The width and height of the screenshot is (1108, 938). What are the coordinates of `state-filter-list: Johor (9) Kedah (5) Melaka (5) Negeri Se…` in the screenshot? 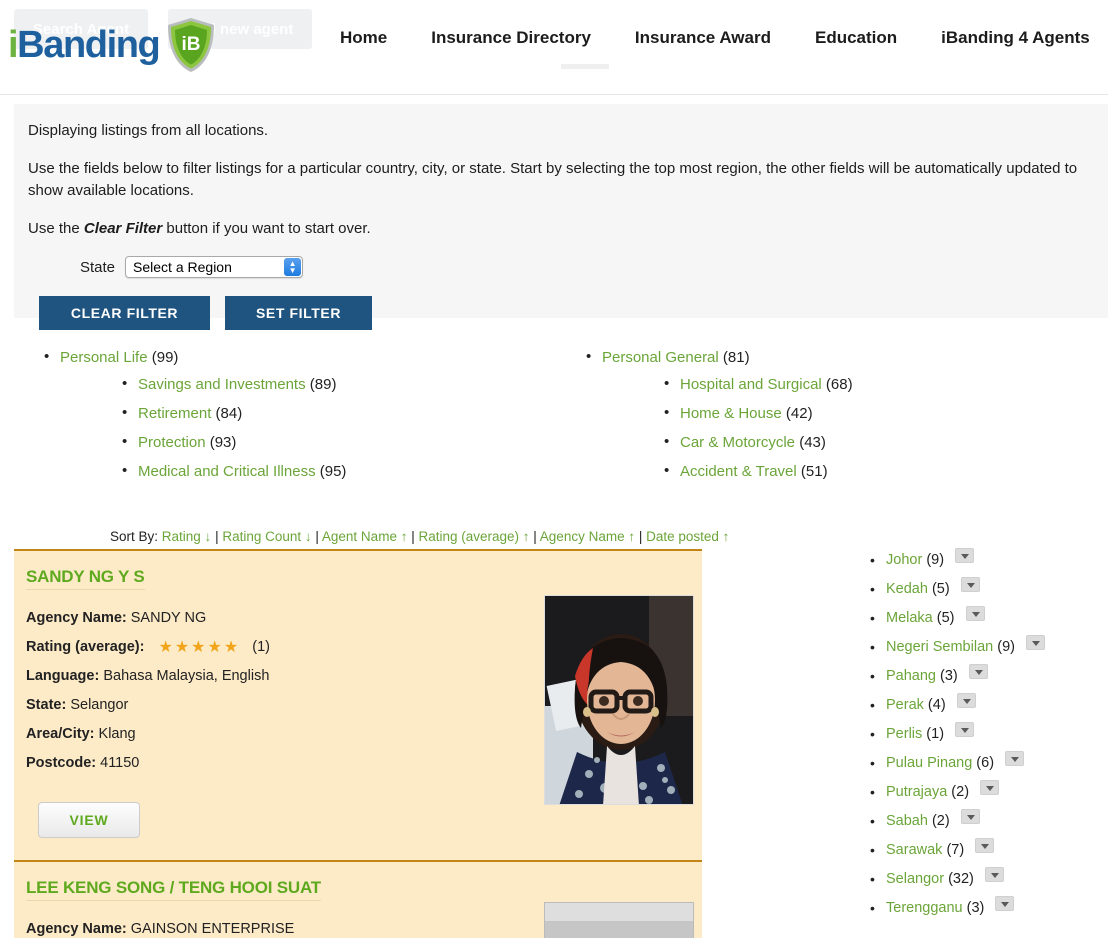 It's located at (982, 734).